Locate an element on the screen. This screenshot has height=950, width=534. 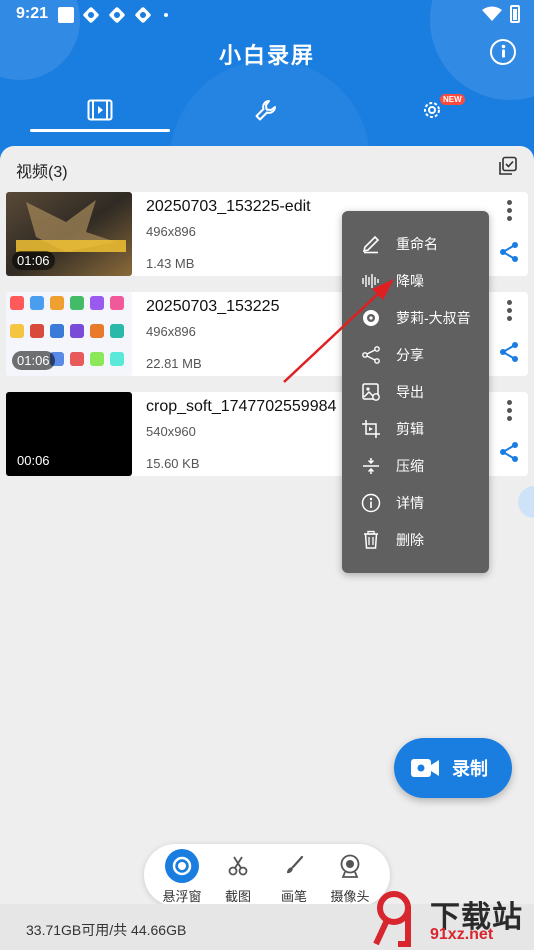
voice-change-icon is located at coordinates (371, 318).